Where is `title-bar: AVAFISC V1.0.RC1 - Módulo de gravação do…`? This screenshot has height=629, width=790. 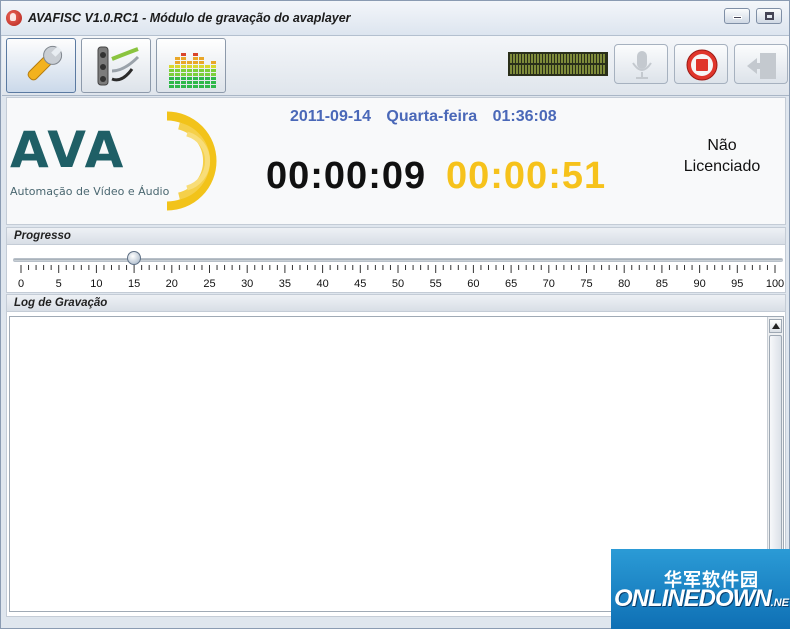
title-bar: AVAFISC V1.0.RC1 - Módulo de gravação do… is located at coordinates (395, 18).